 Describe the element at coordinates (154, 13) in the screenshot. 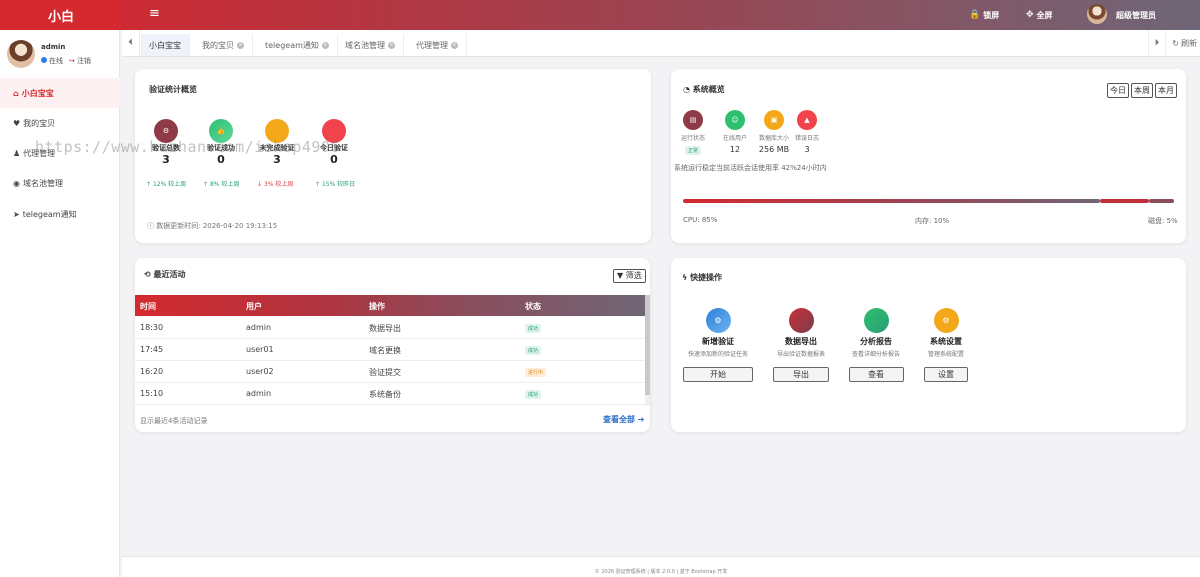

I see `menu-toggle-icon: ≡` at that location.